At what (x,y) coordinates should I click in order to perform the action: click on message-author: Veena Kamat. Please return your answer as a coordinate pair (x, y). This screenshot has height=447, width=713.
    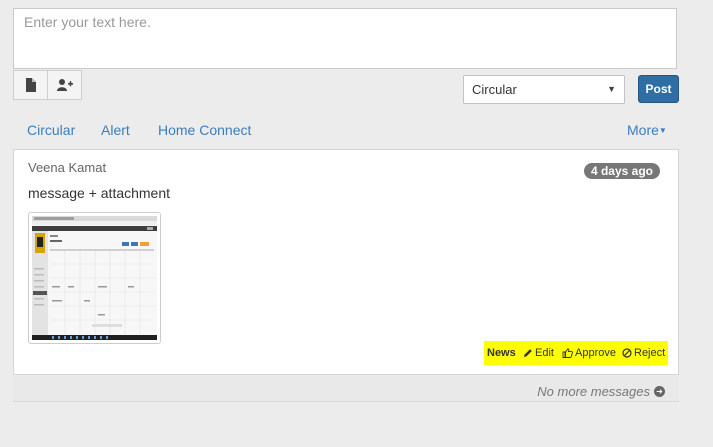
    Looking at the image, I should click on (67, 167).